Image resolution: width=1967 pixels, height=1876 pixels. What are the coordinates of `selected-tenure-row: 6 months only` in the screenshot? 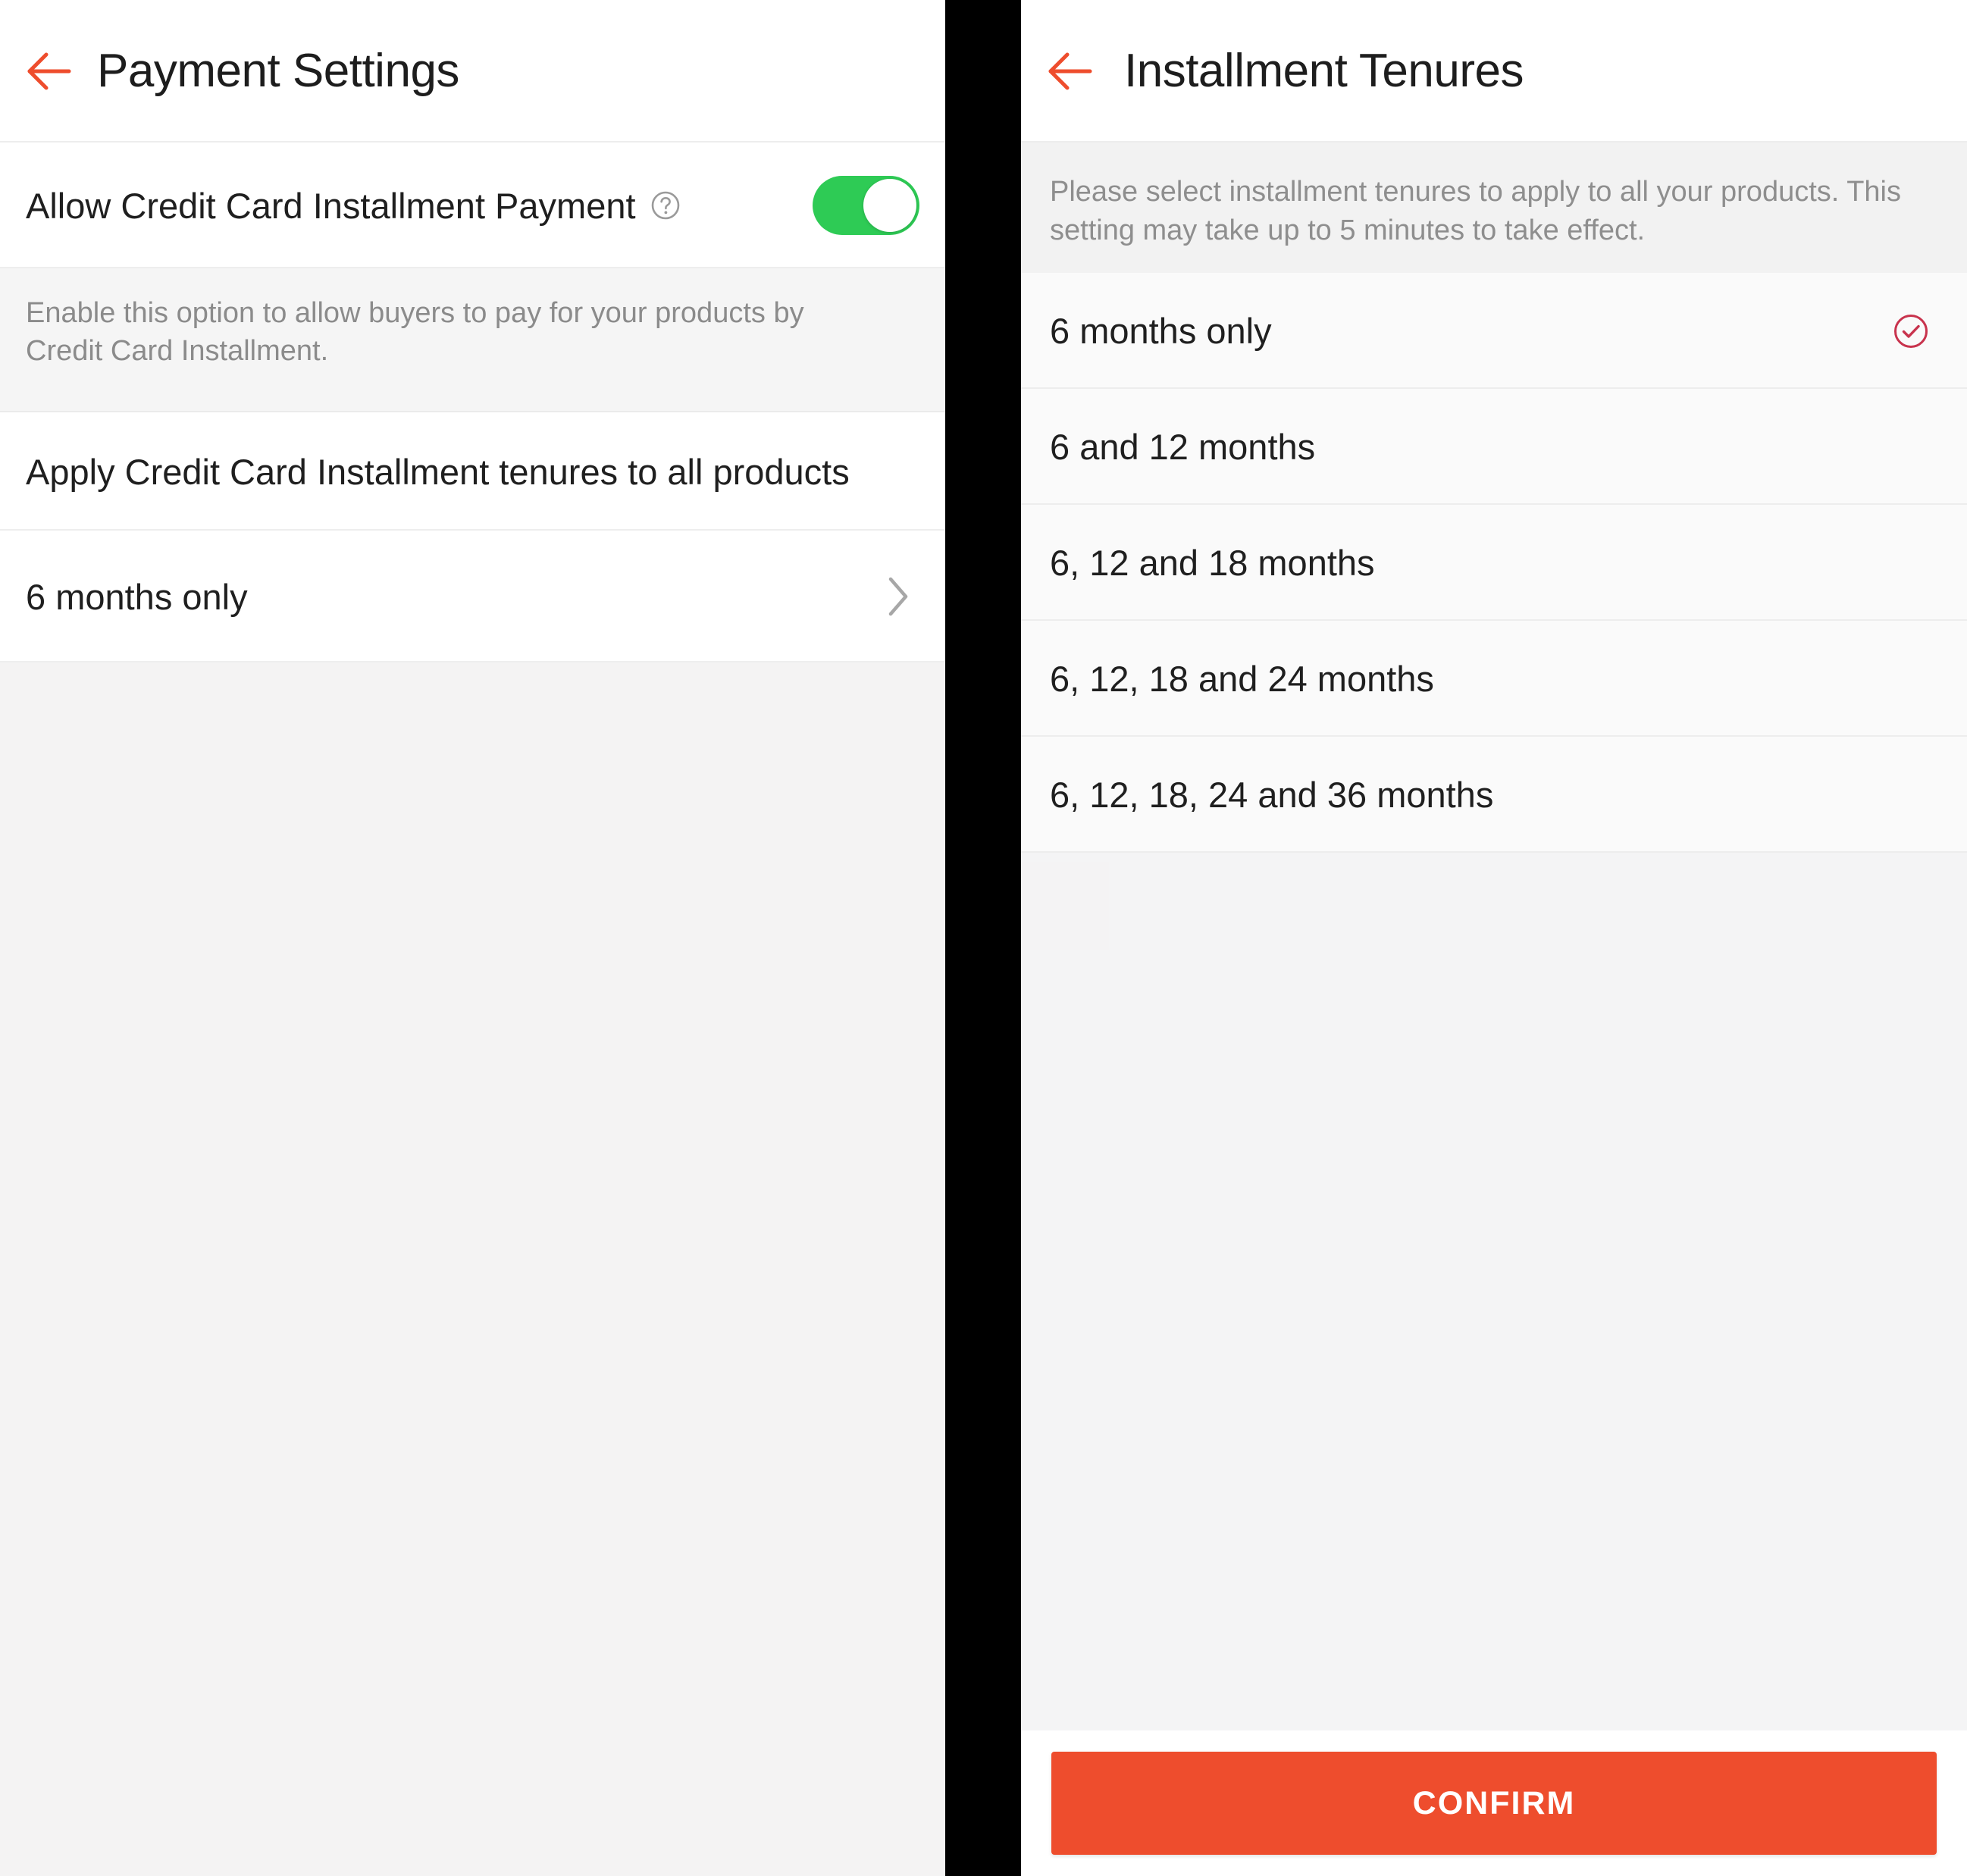 It's located at (472, 596).